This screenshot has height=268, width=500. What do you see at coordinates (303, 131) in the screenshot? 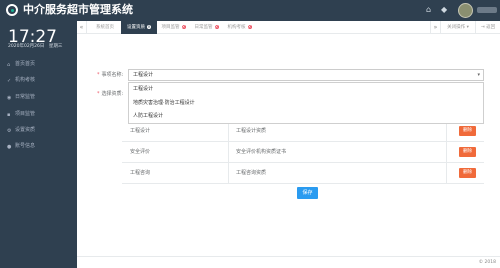
I see `table-row: 工程设计 工程设计资质 删除` at bounding box center [303, 131].